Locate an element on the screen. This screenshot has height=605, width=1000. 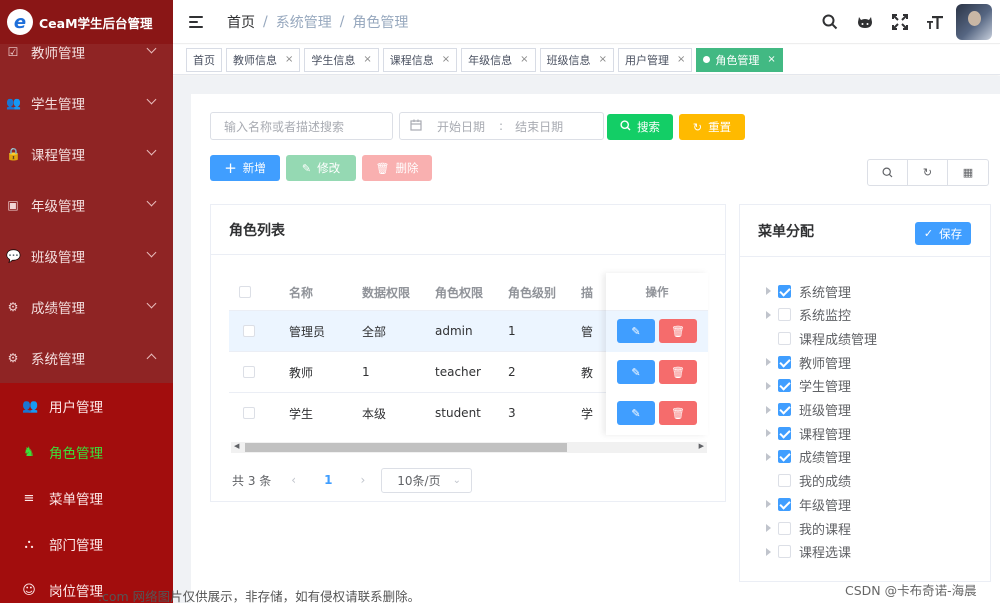
edit-button: ✎ 修改 is located at coordinates (321, 168).